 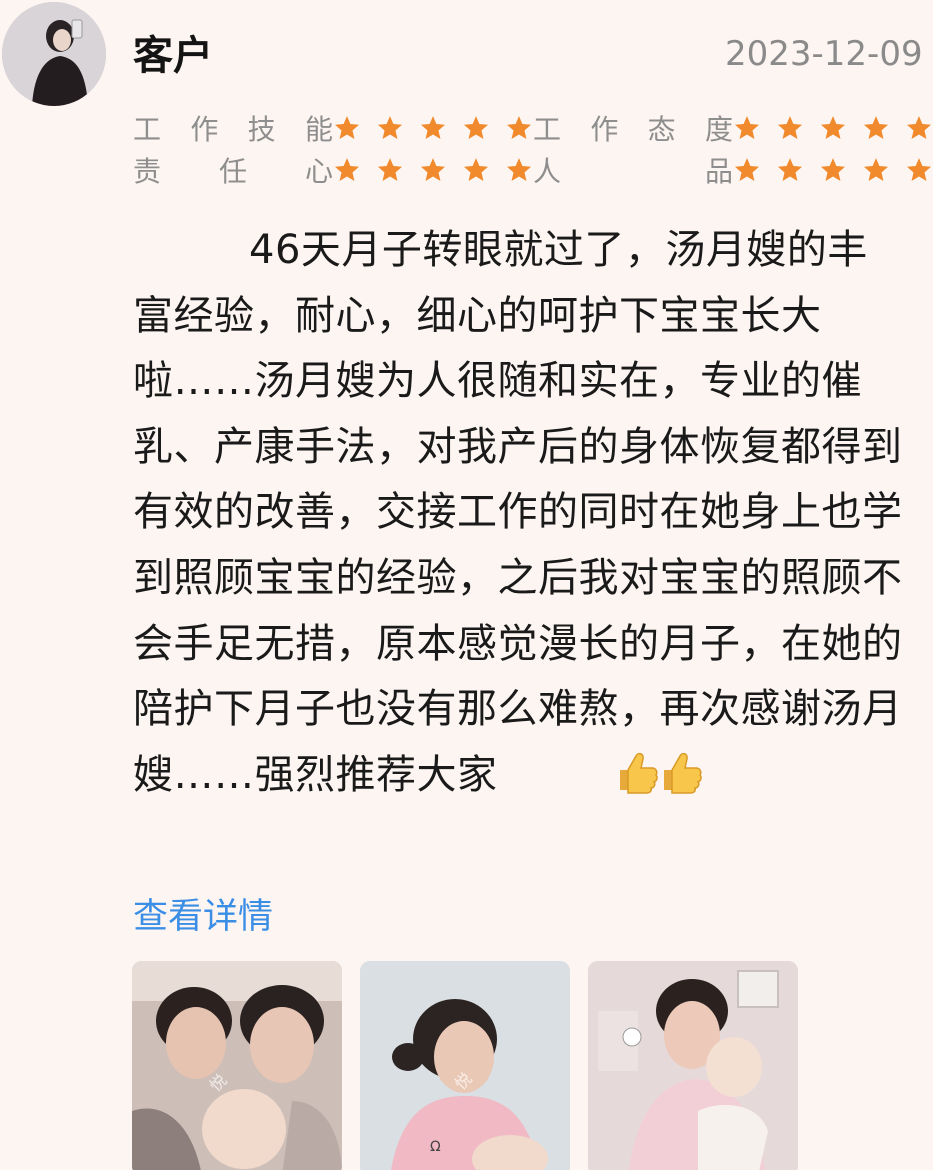 I want to click on rating-row-1: 工 作 技 能 工 作 态 度, so click(x=533, y=128).